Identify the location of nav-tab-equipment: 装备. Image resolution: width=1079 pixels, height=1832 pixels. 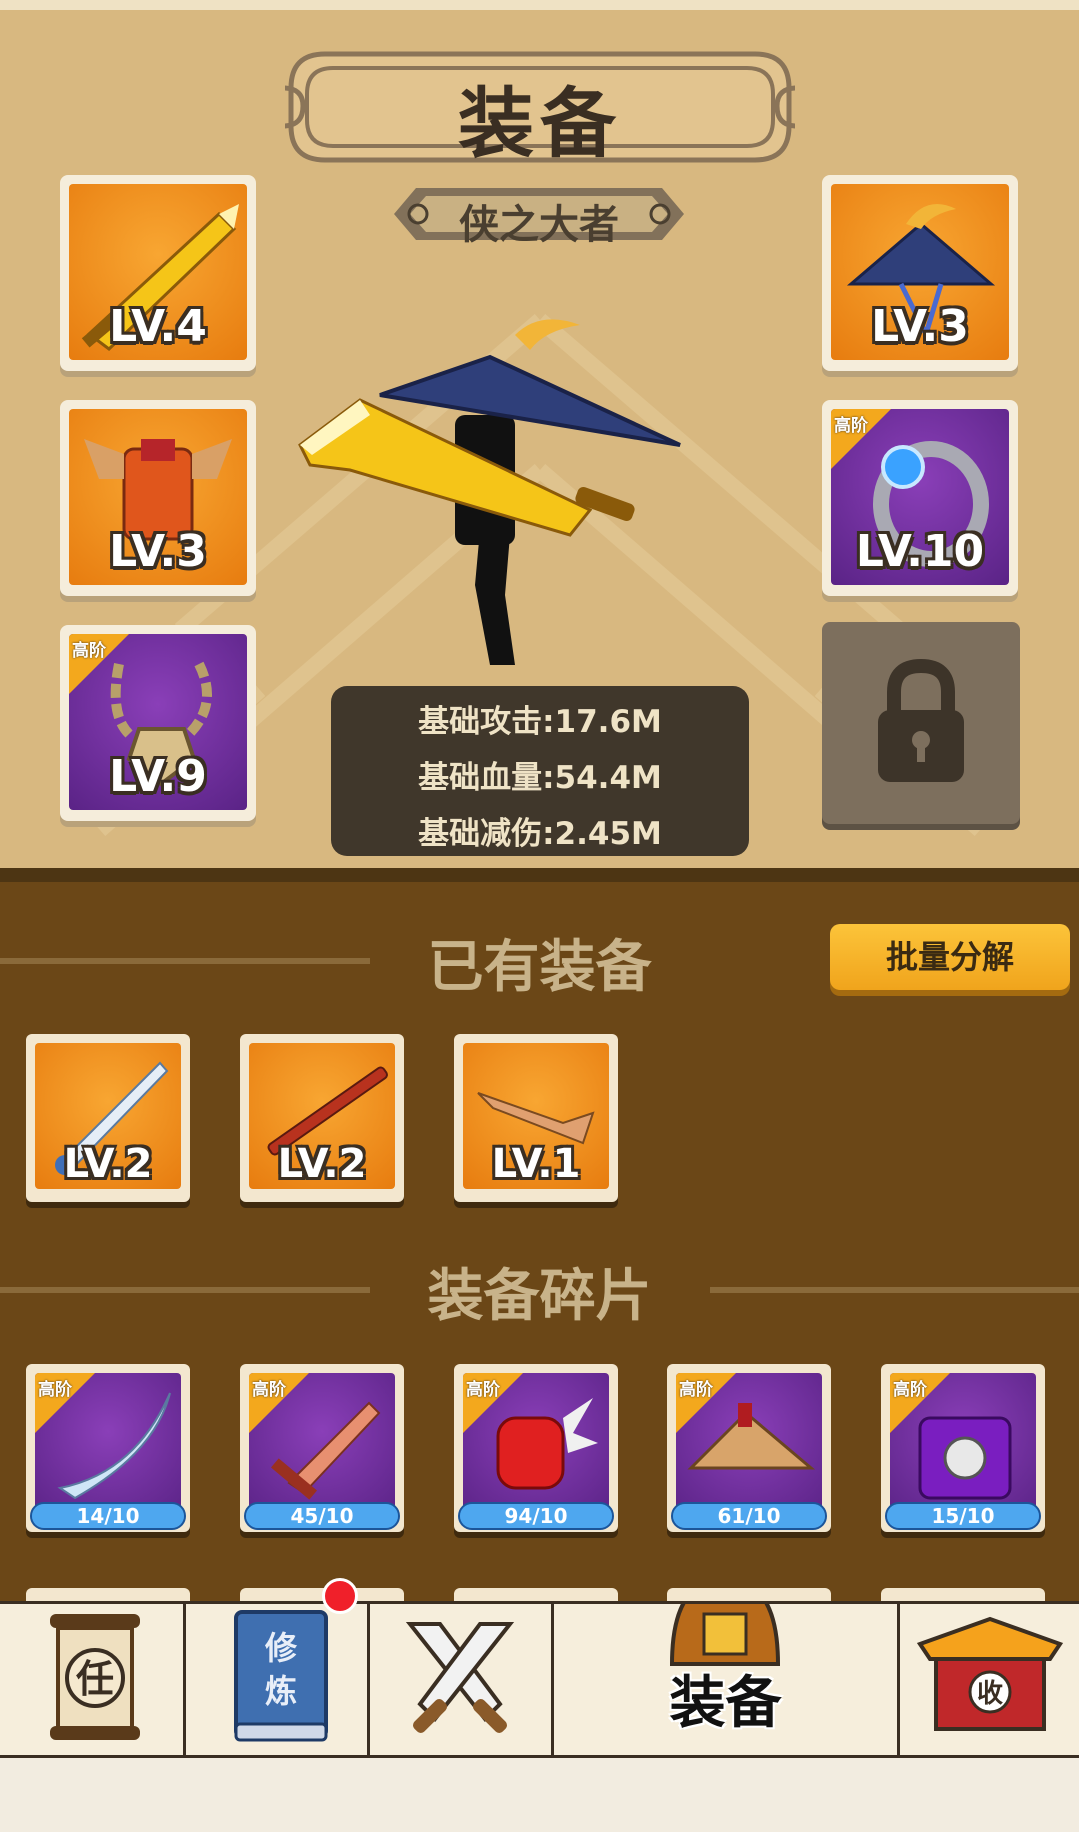
(725, 1679).